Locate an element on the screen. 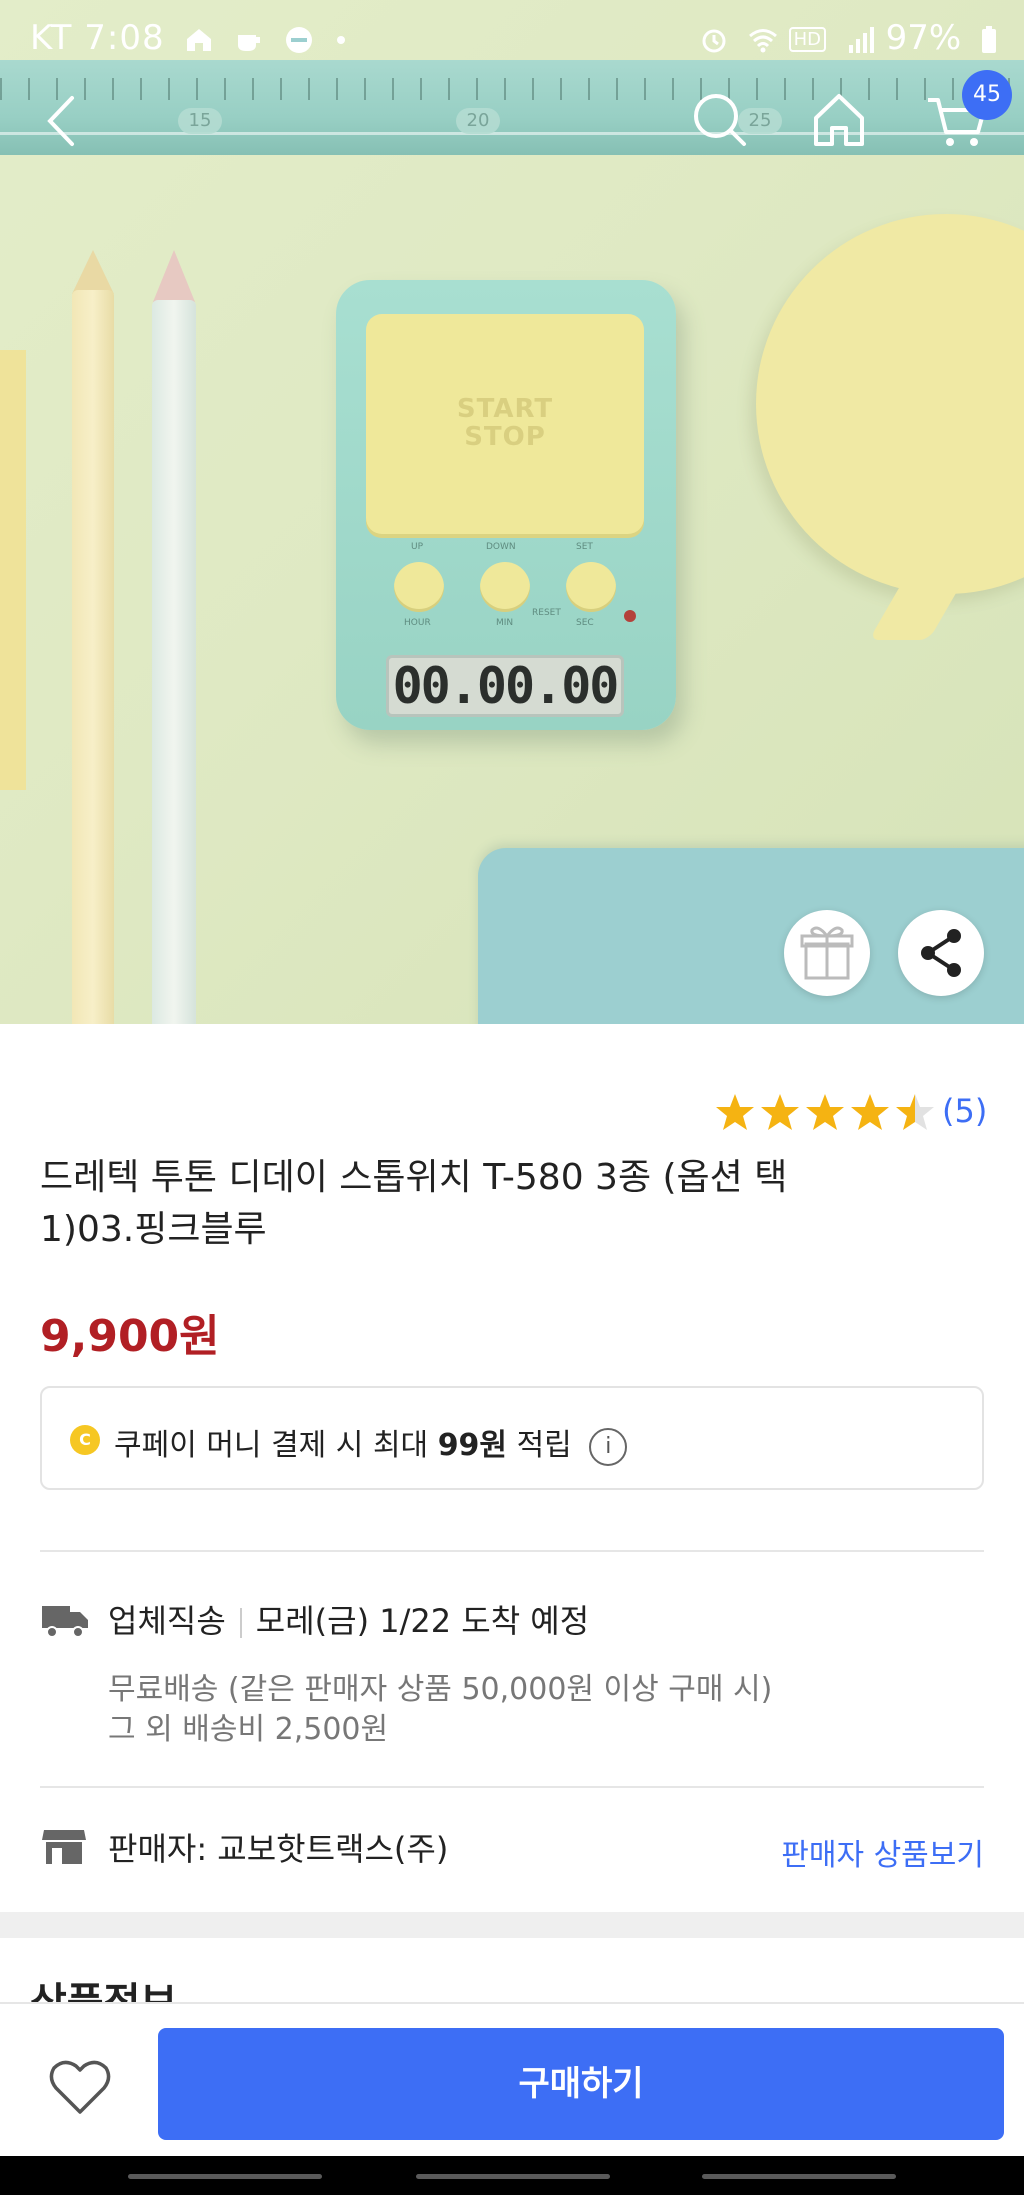  system-navigation-bar is located at coordinates (512, 2175).